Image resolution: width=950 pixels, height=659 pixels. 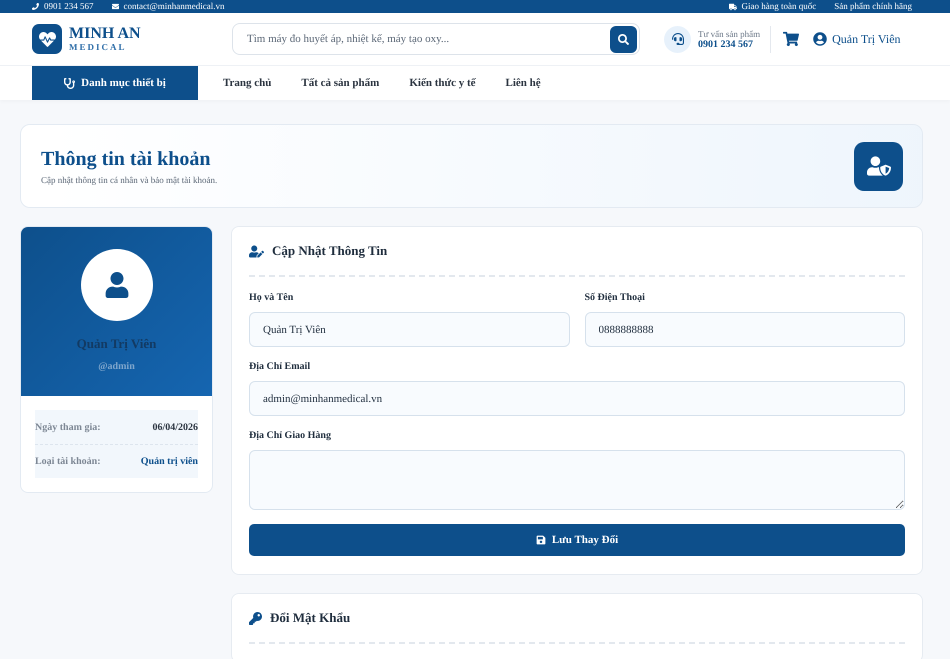 I want to click on field-label: Số Điện Thoại, so click(x=615, y=297).